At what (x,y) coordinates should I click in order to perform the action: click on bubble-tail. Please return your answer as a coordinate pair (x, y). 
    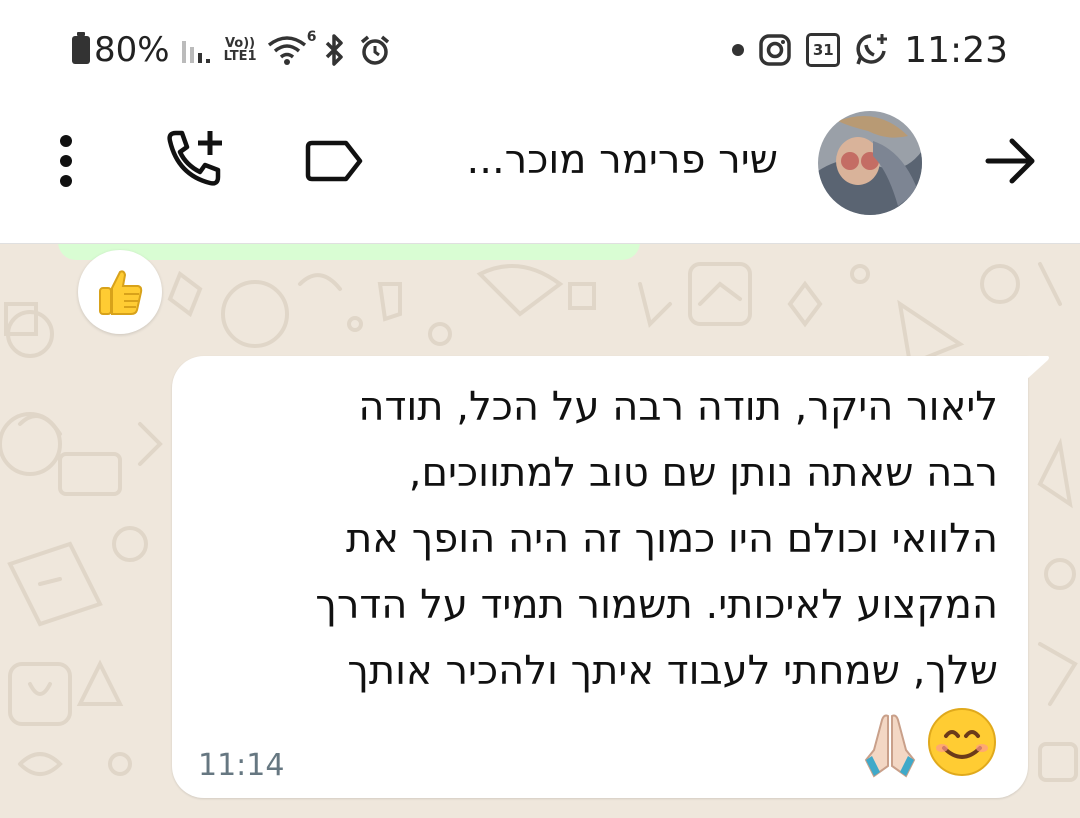
    Looking at the image, I should click on (1037, 368).